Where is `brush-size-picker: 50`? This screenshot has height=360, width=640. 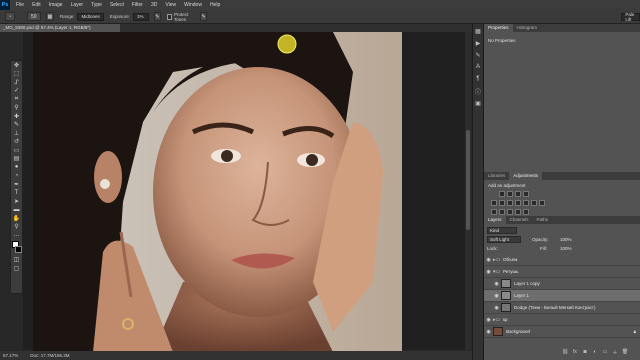 brush-size-picker: 50 is located at coordinates (33, 16).